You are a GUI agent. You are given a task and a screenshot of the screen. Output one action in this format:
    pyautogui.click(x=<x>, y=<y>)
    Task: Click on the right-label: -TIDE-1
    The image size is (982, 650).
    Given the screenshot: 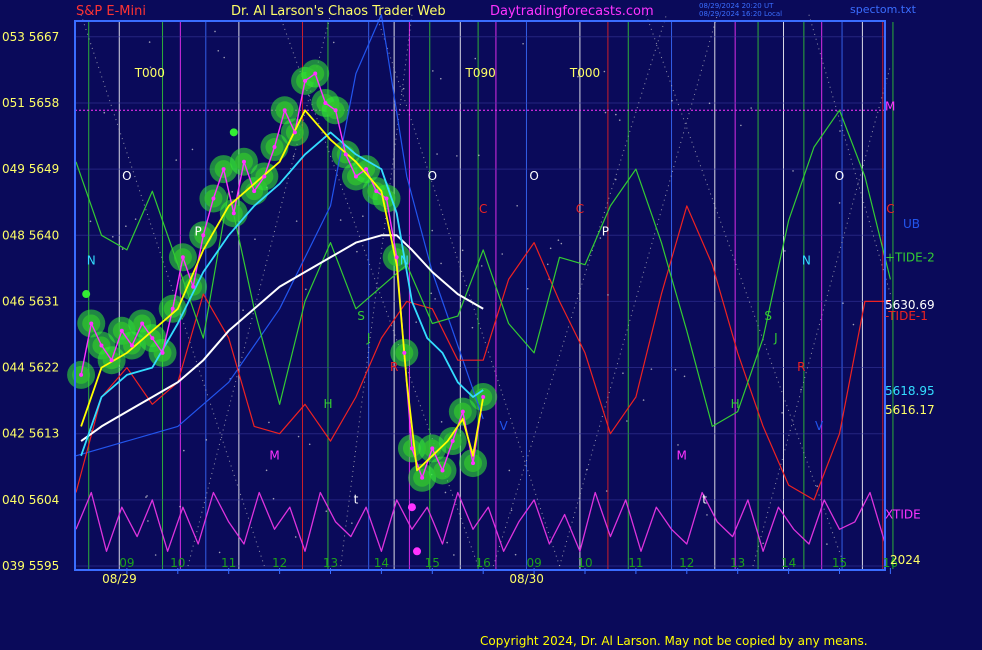 What is the action you would take?
    pyautogui.click(x=906, y=316)
    